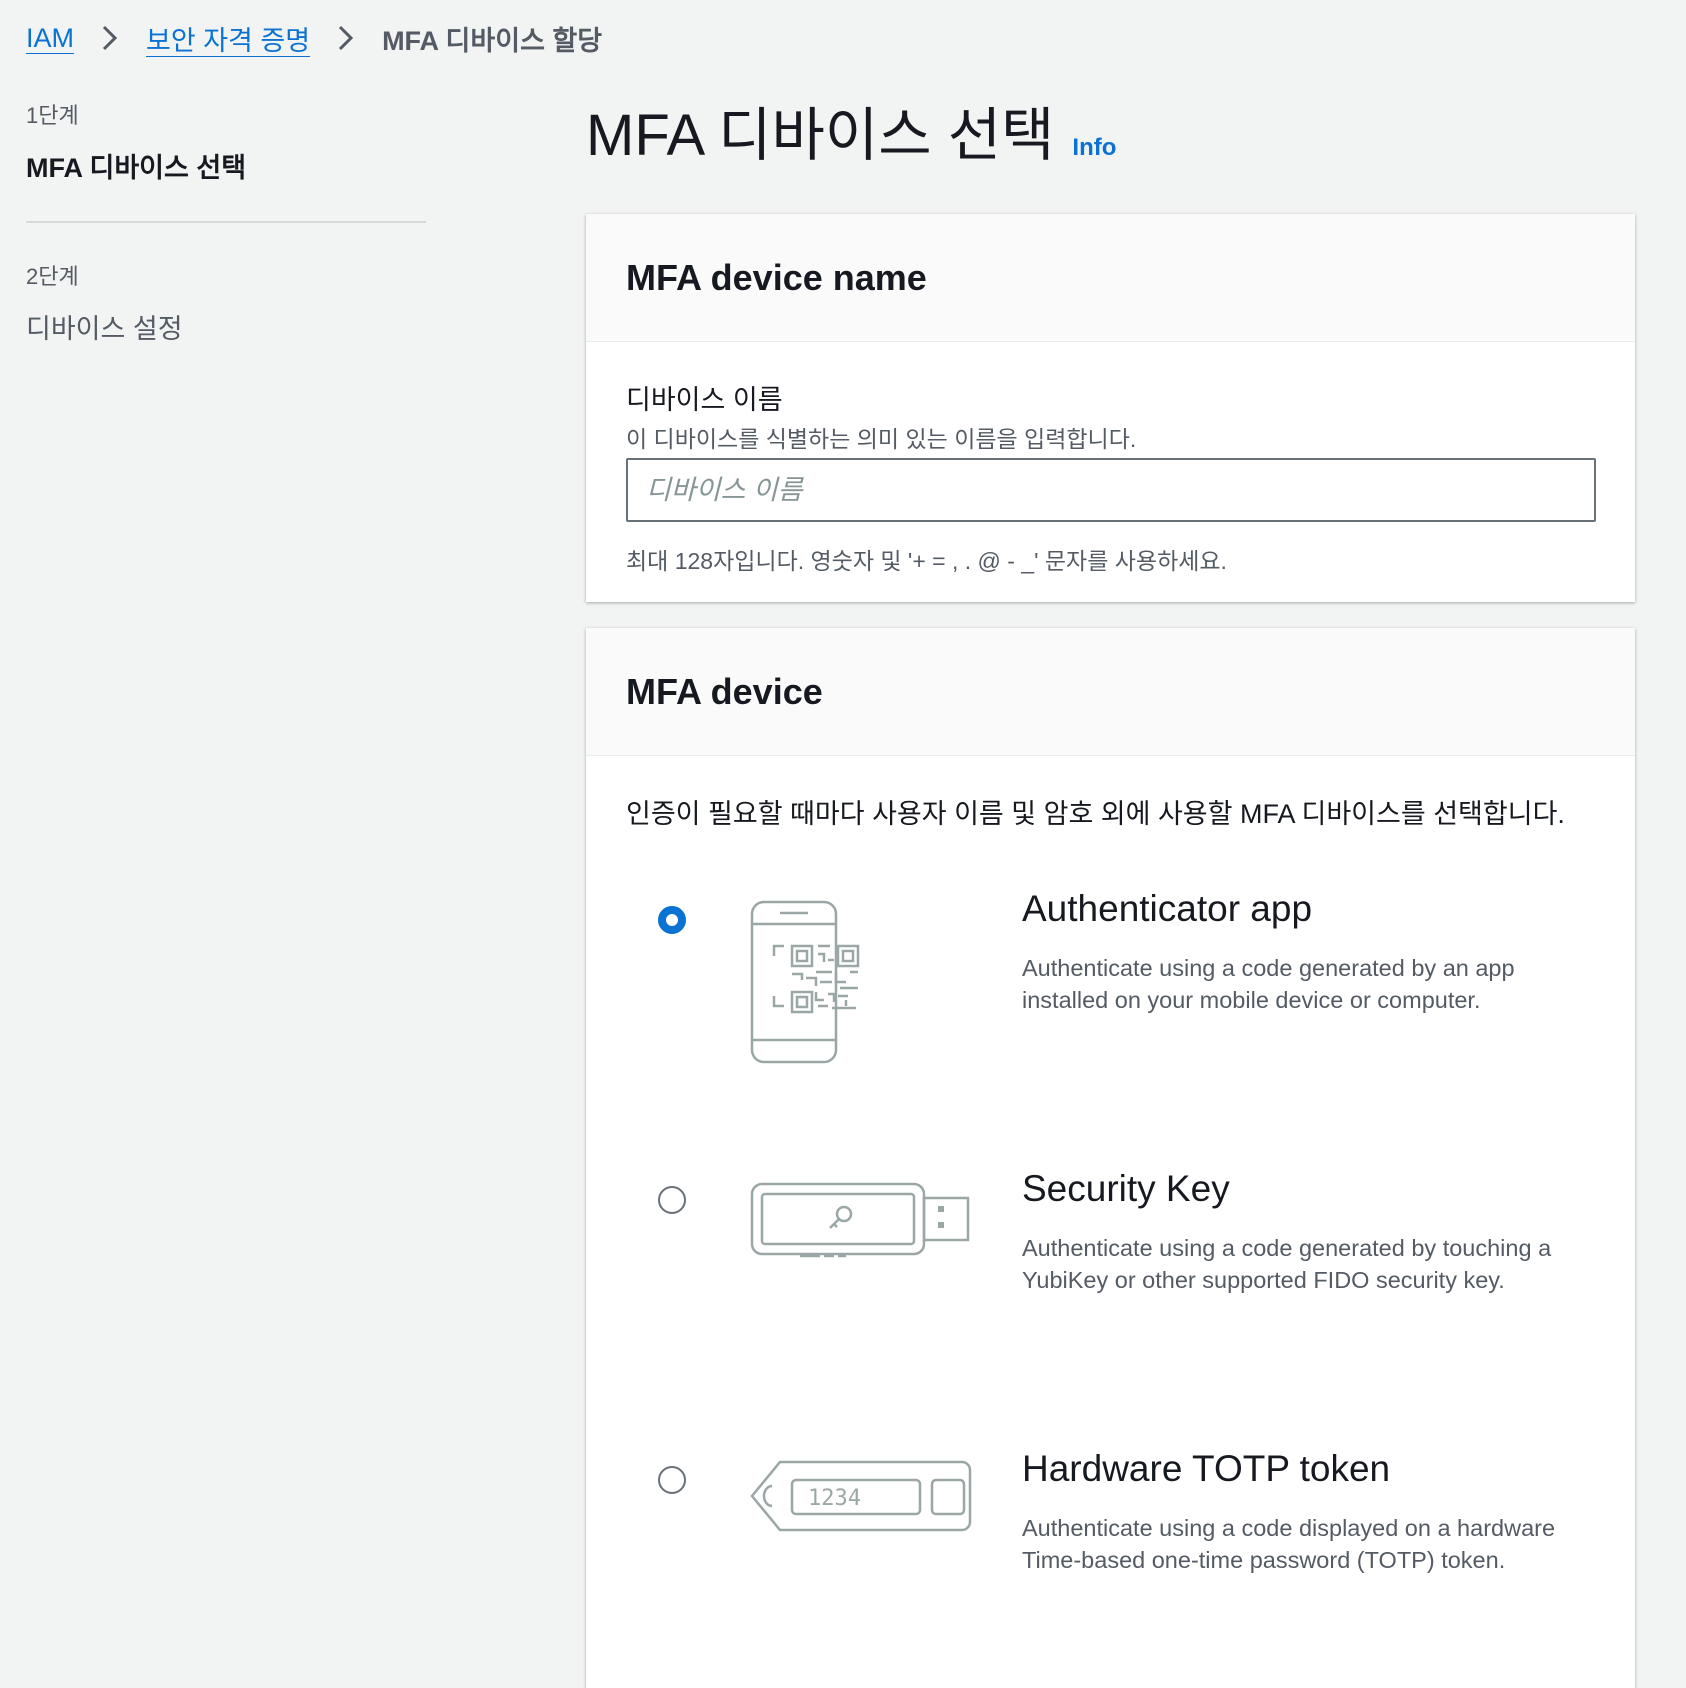  Describe the element at coordinates (820, 135) in the screenshot. I see `page-title: MFA 디바이스 선택` at that location.